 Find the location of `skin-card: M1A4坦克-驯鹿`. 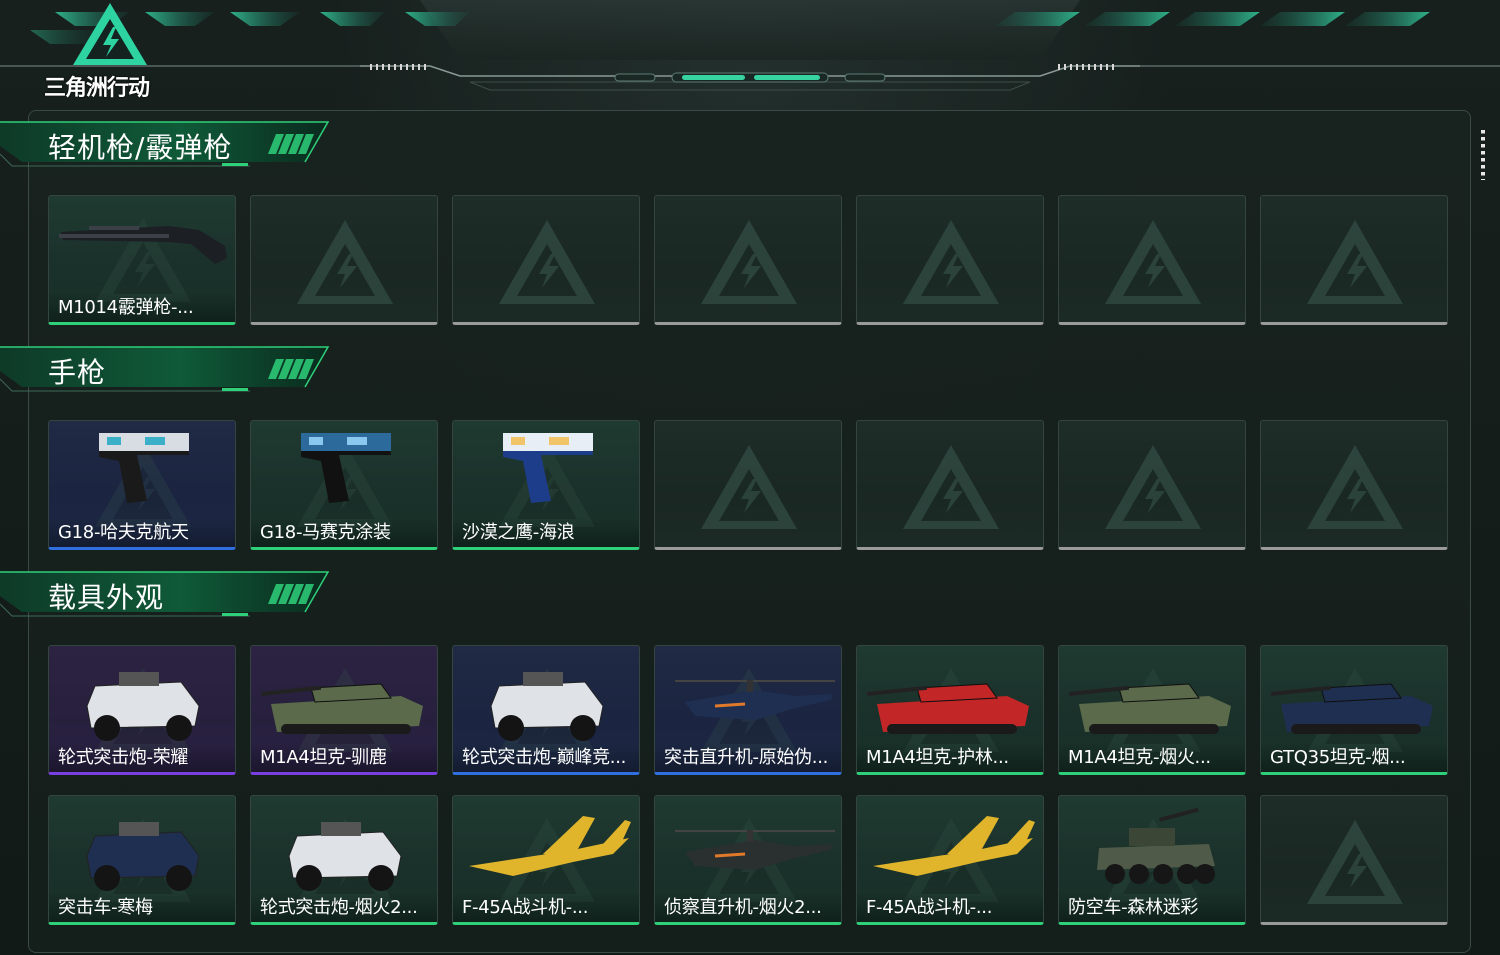

skin-card: M1A4坦克-驯鹿 is located at coordinates (344, 710).